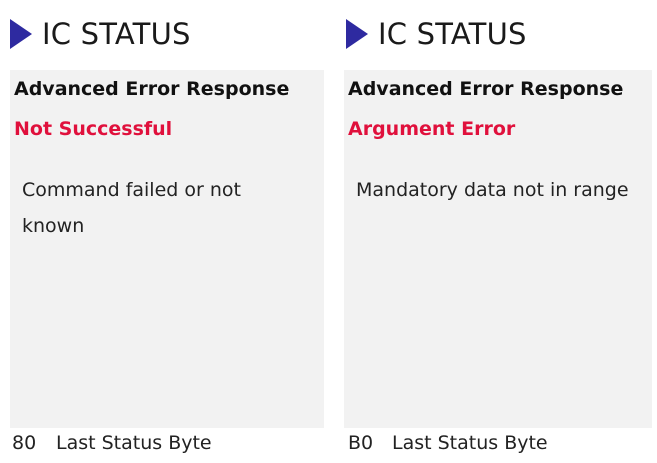 The width and height of the screenshot is (657, 463). I want to click on status-byte-row: B0 Last Status Byte, so click(448, 443).